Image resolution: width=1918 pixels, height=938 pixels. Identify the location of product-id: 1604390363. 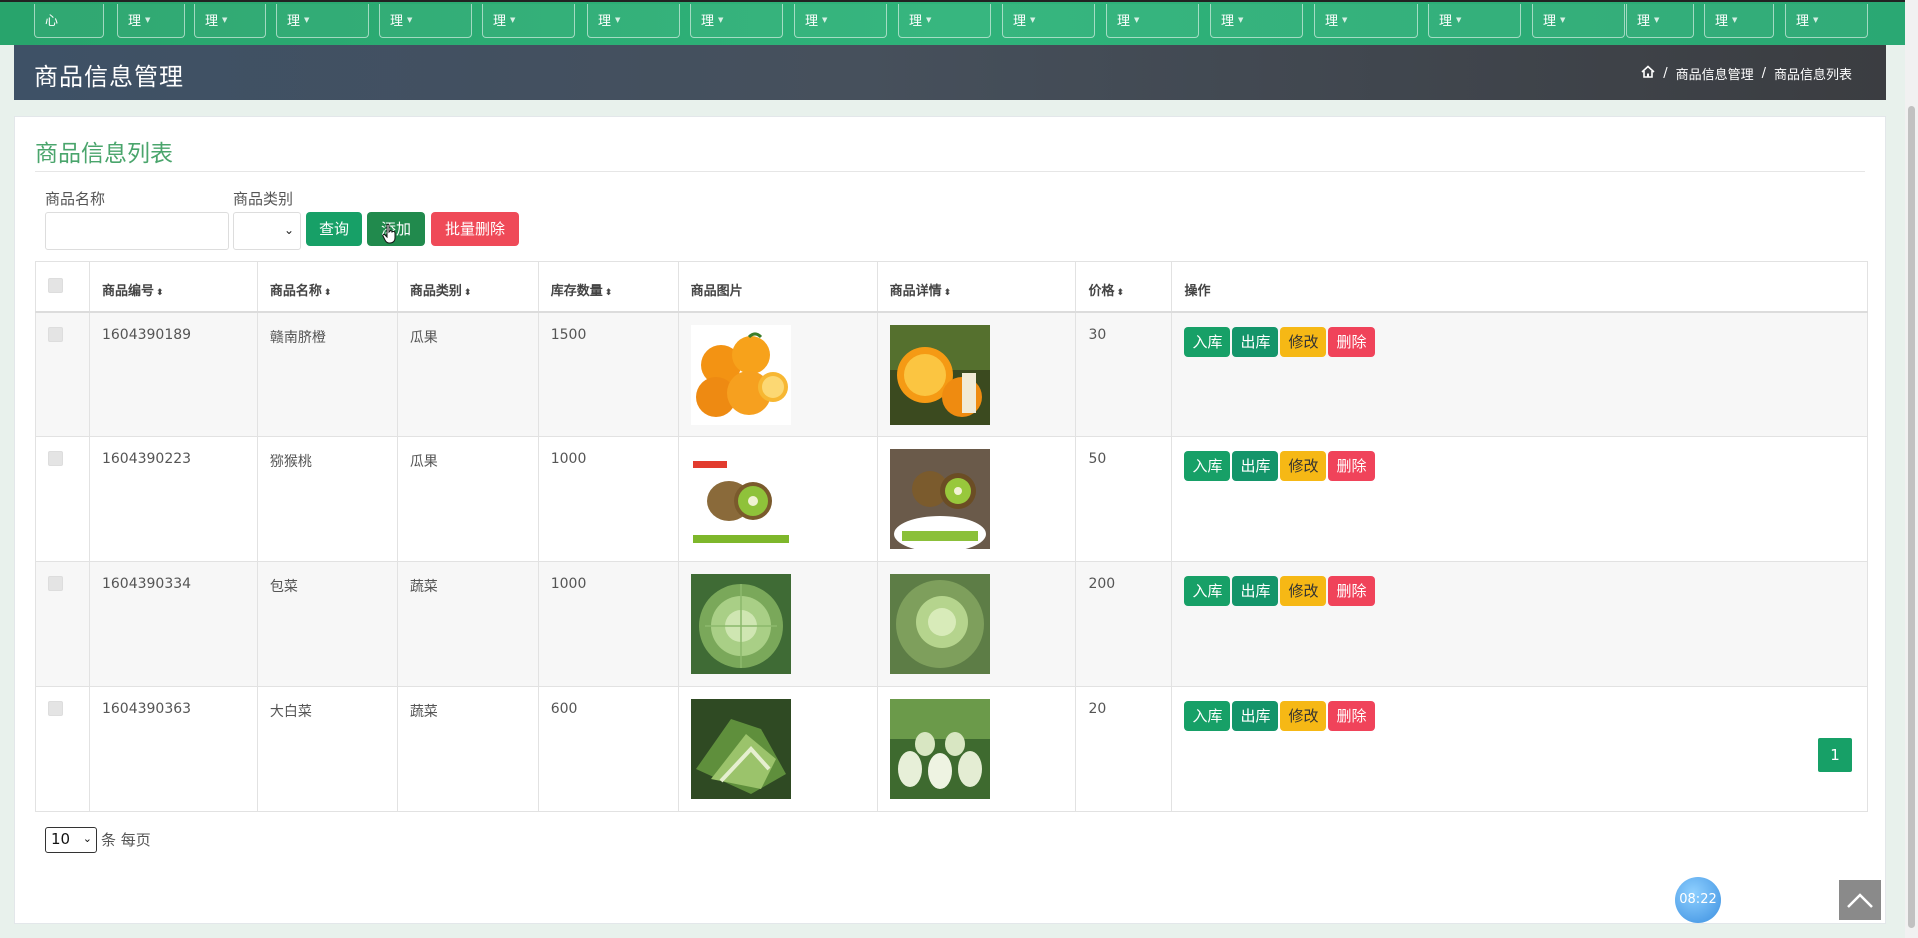
(173, 749).